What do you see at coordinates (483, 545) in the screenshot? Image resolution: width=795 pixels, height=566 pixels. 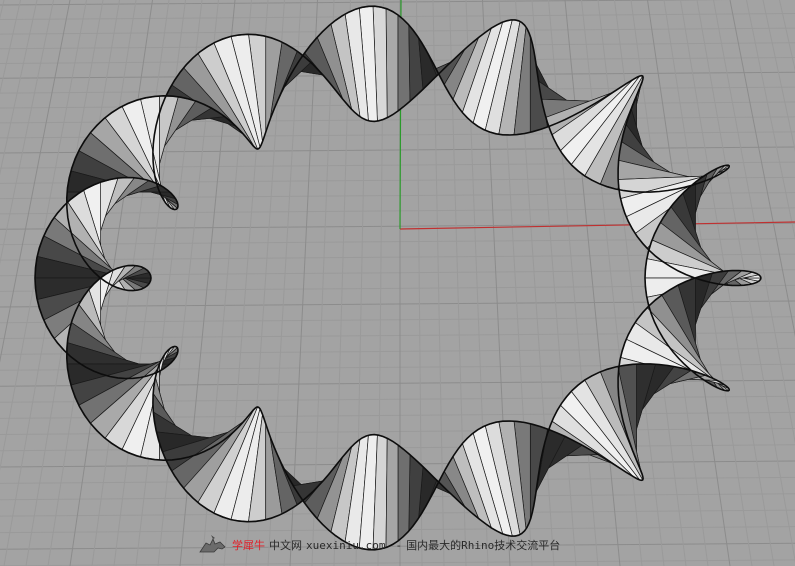 I see `watermark-slogan: 国内最大的Rhino技术交流平台` at bounding box center [483, 545].